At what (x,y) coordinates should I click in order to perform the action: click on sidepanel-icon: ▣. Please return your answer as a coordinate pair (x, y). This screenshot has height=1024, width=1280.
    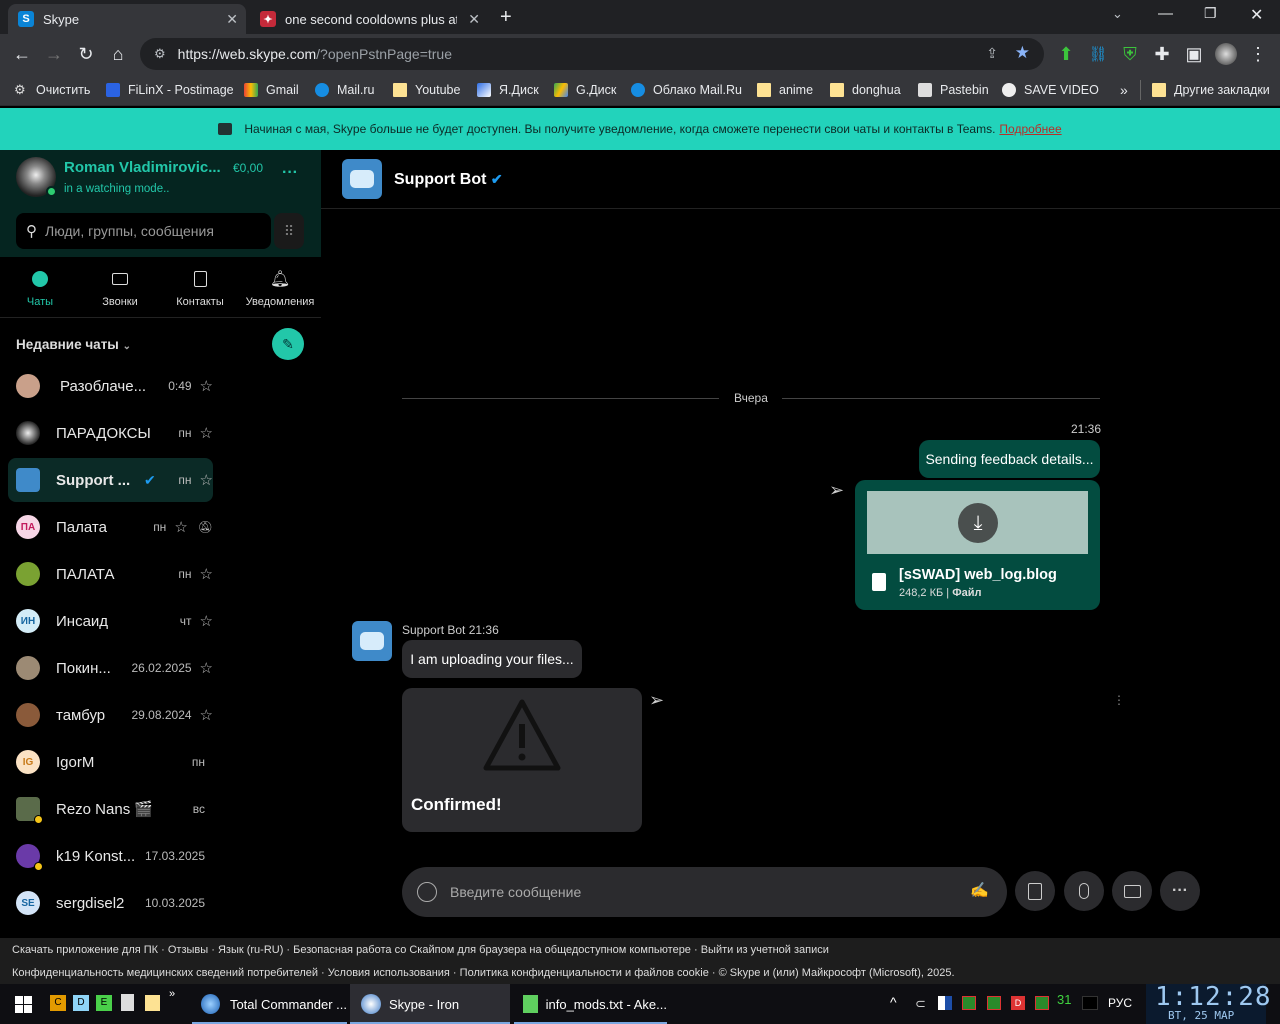
    Looking at the image, I should click on (1194, 54).